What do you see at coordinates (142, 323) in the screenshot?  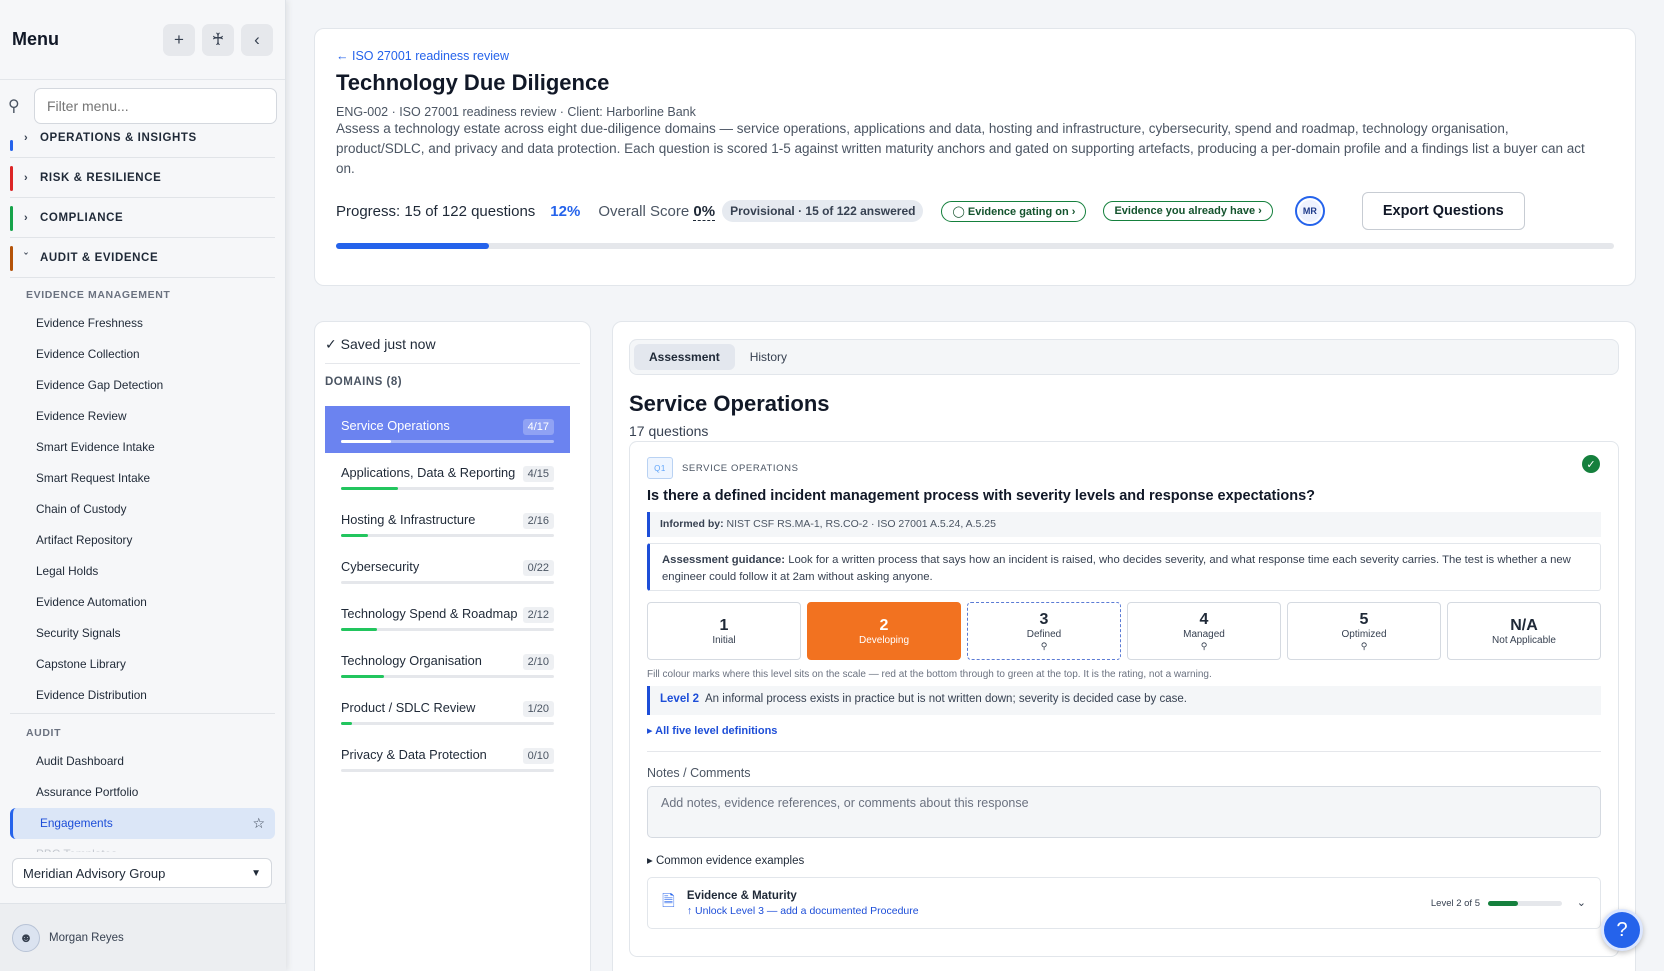 I see `sidebar-item: Evidence Freshness` at bounding box center [142, 323].